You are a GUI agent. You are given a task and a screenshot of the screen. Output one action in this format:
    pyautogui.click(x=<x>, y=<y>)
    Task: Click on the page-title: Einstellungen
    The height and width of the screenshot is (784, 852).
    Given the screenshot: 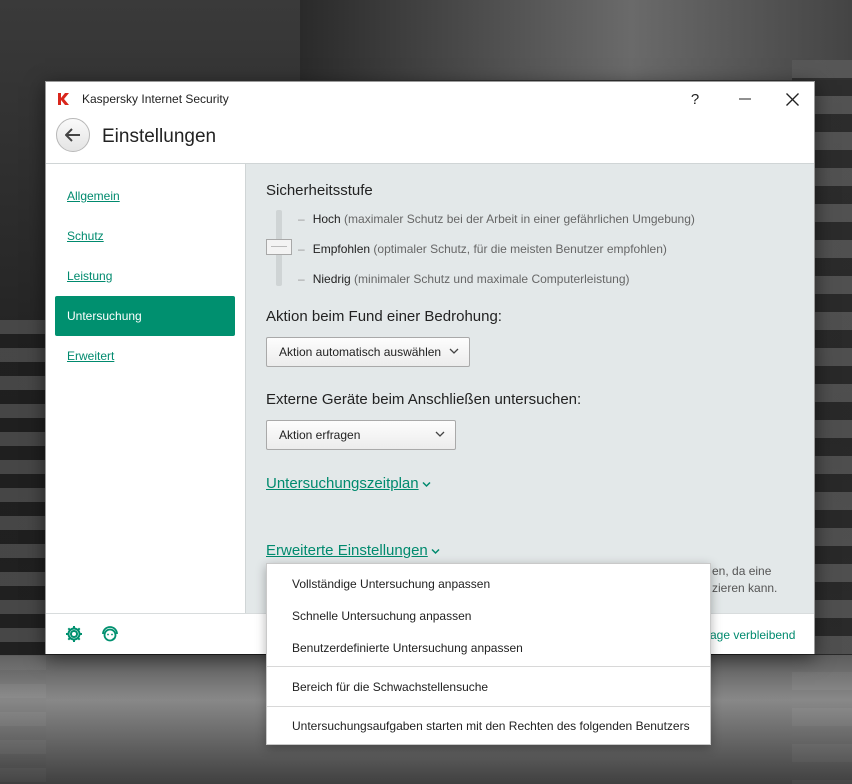 What is the action you would take?
    pyautogui.click(x=159, y=136)
    